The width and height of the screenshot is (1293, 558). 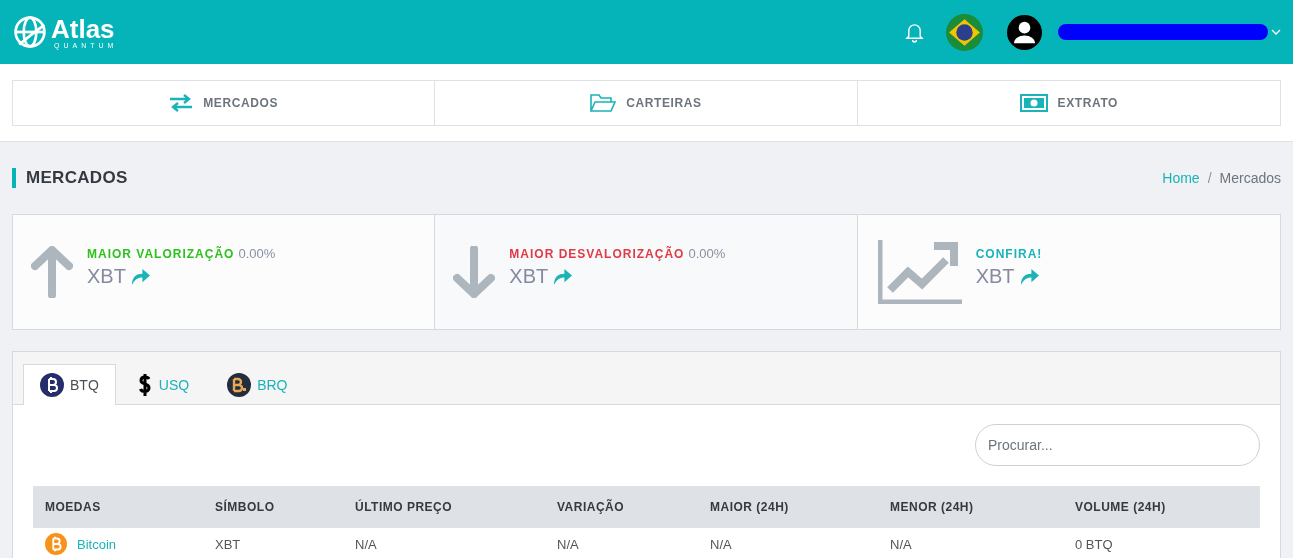 I want to click on currency-tab: USQ, so click(x=163, y=384).